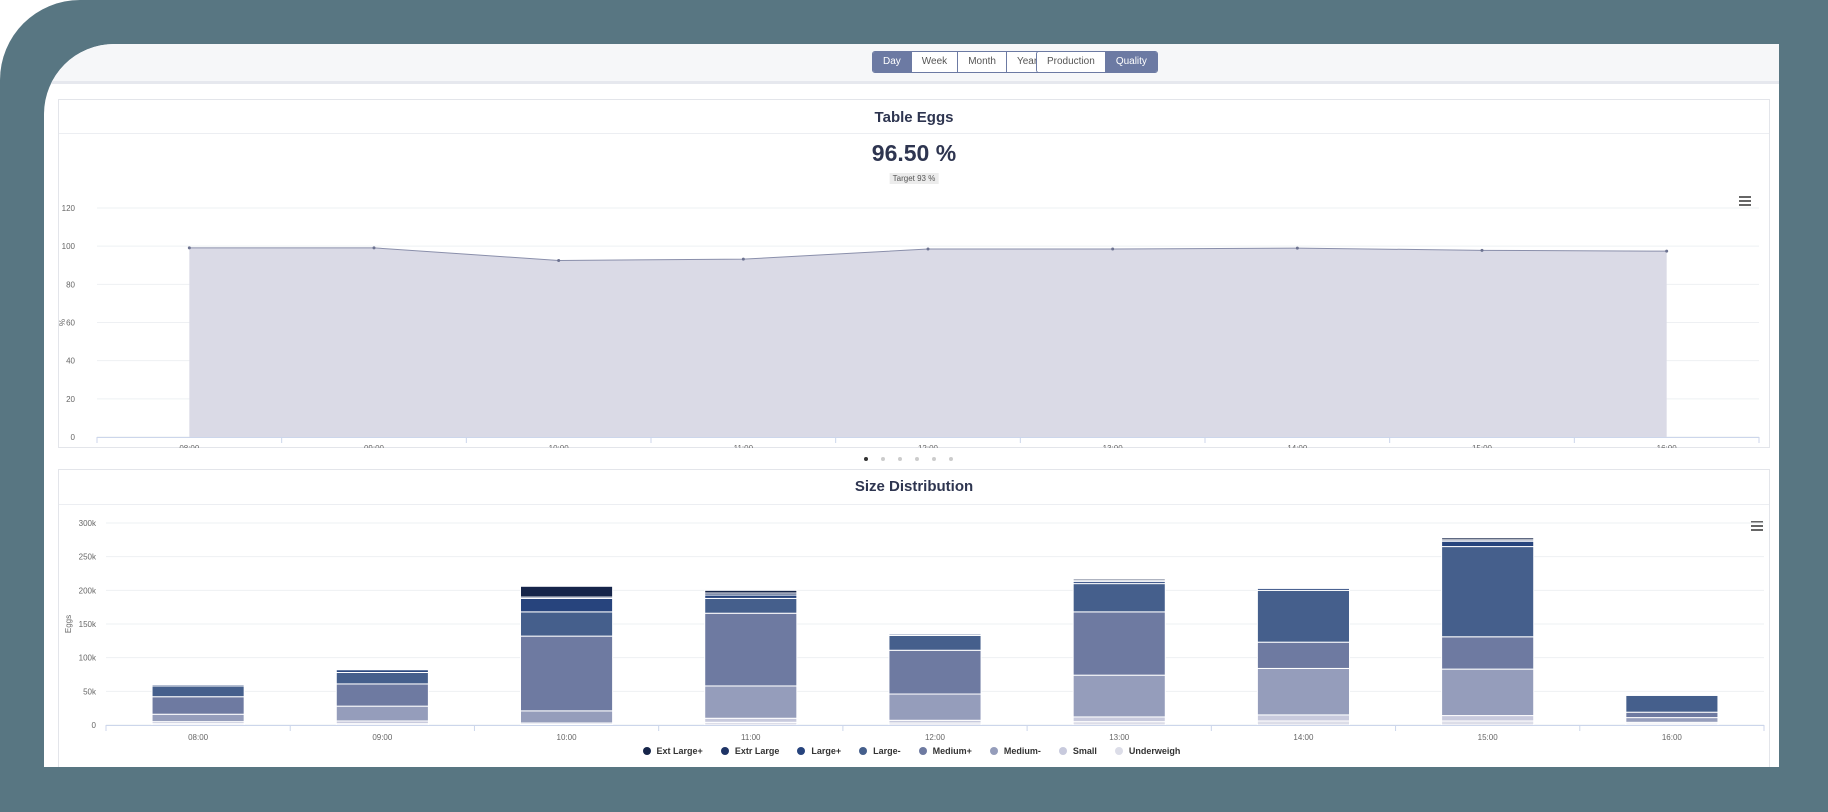 The height and width of the screenshot is (812, 1828). Describe the element at coordinates (382, 737) in the screenshot. I see `x-tick-label: 09:00` at that location.